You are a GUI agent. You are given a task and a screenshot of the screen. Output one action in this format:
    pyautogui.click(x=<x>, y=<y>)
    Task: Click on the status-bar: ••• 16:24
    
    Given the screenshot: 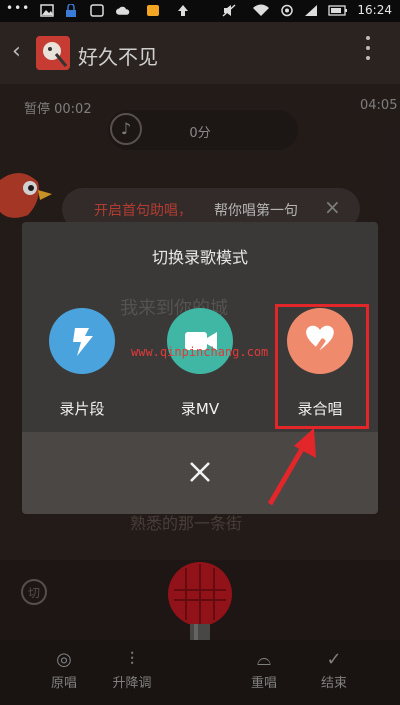 What is the action you would take?
    pyautogui.click(x=200, y=11)
    